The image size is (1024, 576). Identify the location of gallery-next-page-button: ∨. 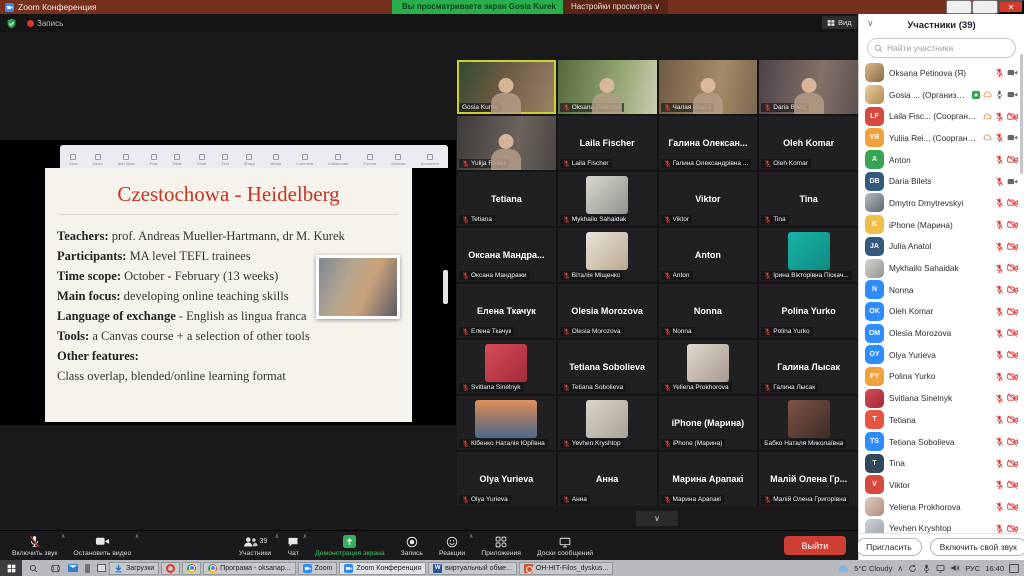
(657, 518).